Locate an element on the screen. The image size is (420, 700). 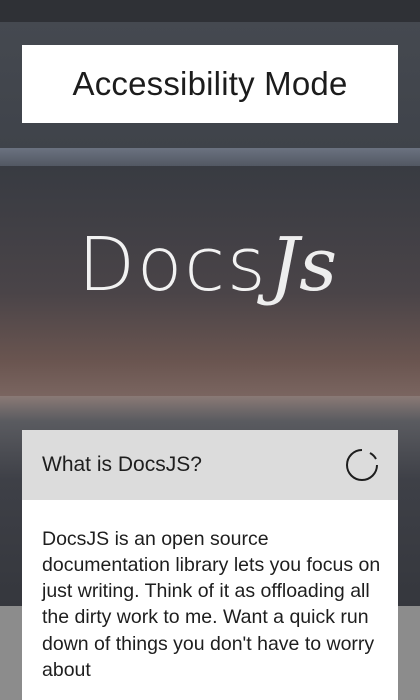
header-stripe is located at coordinates (210, 157).